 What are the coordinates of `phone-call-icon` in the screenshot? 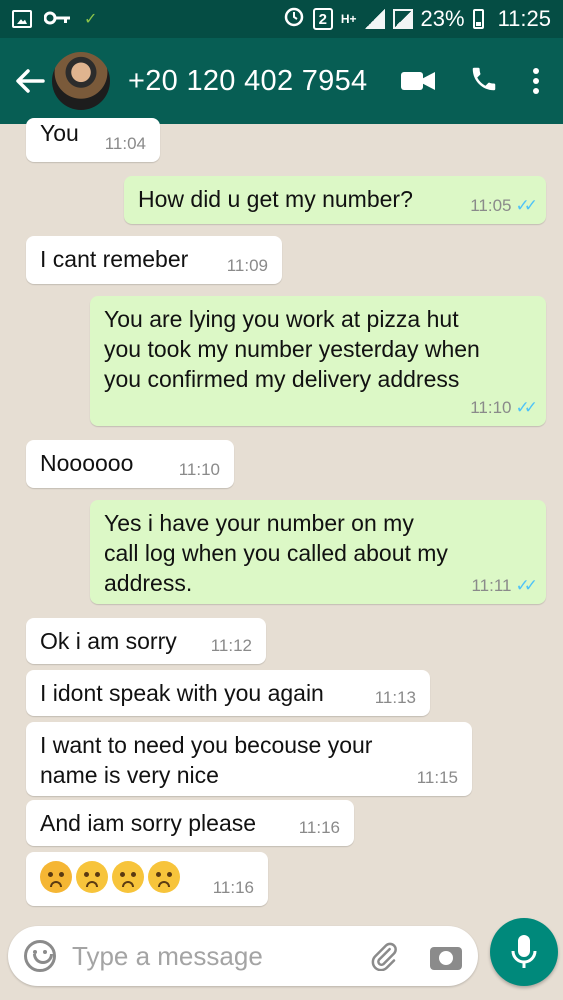 It's located at (484, 81).